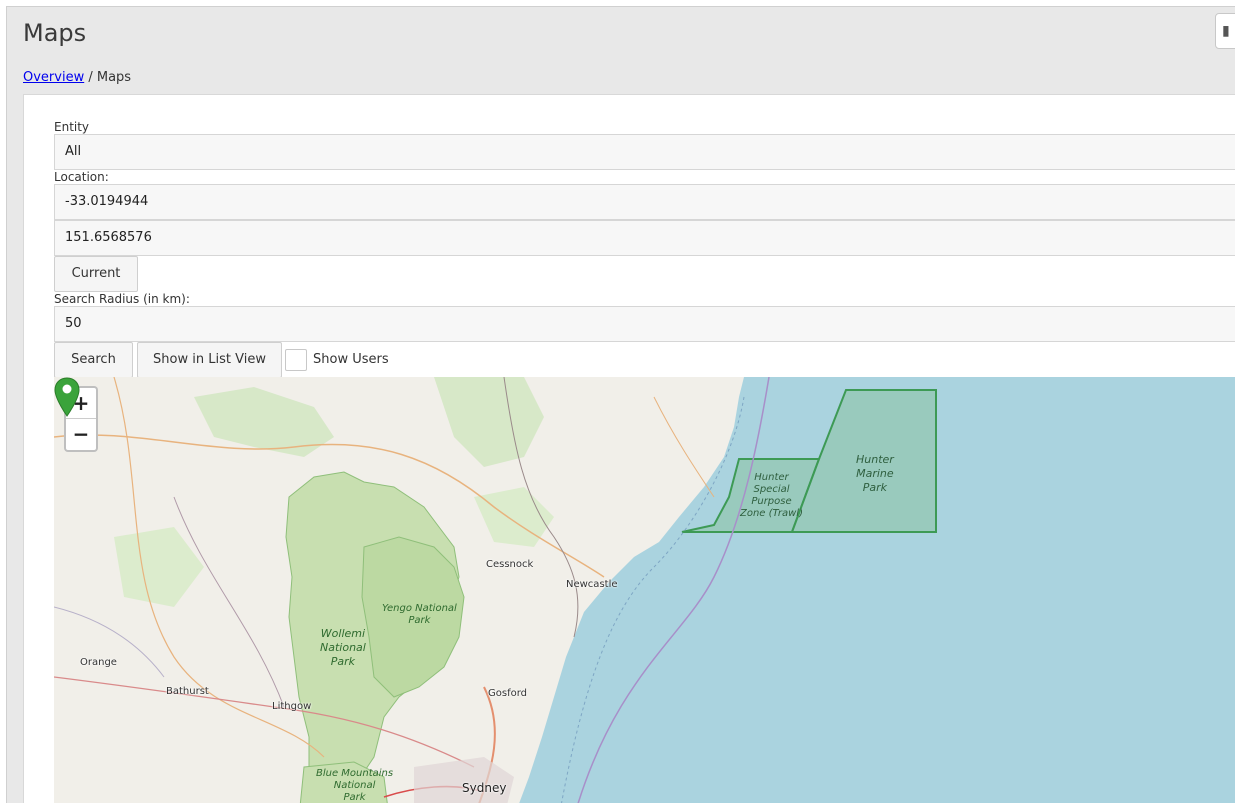 This screenshot has width=1235, height=806. I want to click on radius-input: 50, so click(644, 324).